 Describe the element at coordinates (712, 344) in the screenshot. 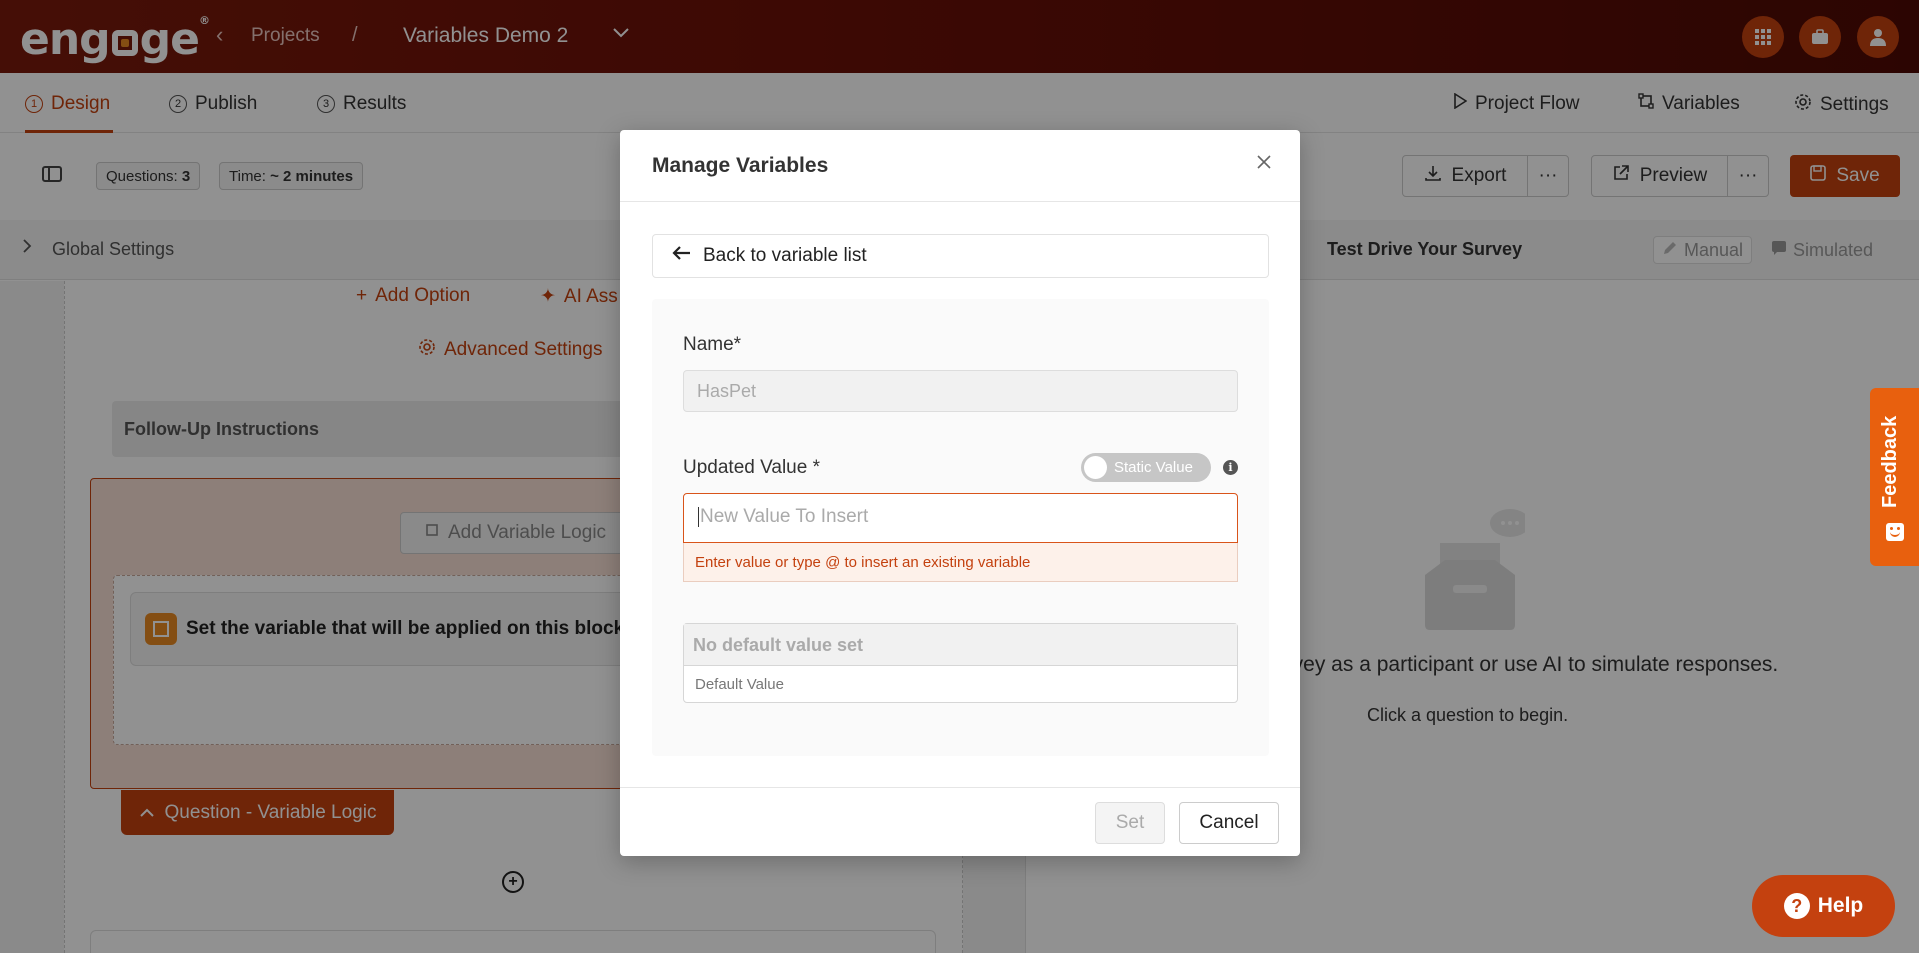

I see `name-label: Name*` at that location.